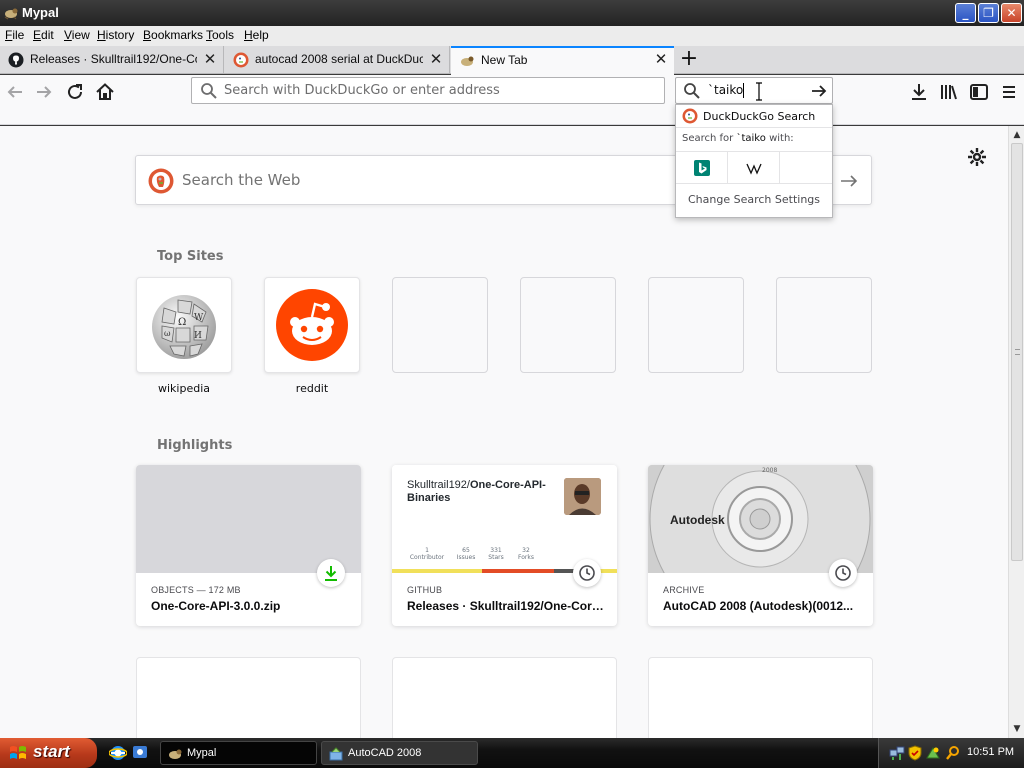 Image resolution: width=1024 pixels, height=768 pixels. What do you see at coordinates (238, 753) in the screenshot?
I see `taskbar-button-mypal: Mypal` at bounding box center [238, 753].